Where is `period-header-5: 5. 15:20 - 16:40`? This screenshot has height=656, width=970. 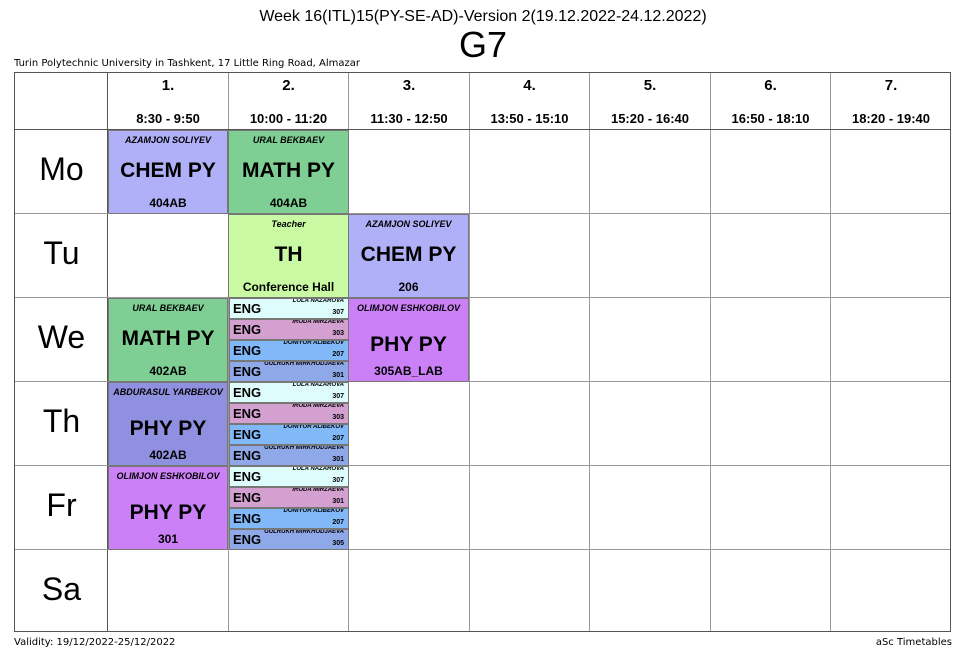 period-header-5: 5. 15:20 - 16:40 is located at coordinates (650, 101).